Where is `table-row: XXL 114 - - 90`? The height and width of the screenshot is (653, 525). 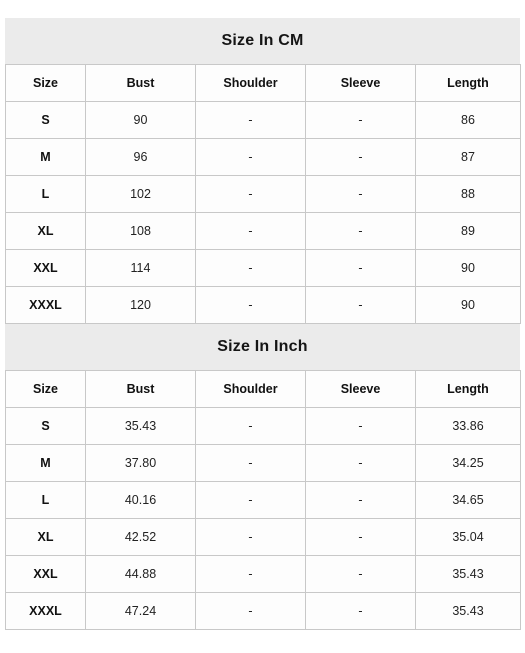
table-row: XXL 114 - - 90 is located at coordinates (263, 268).